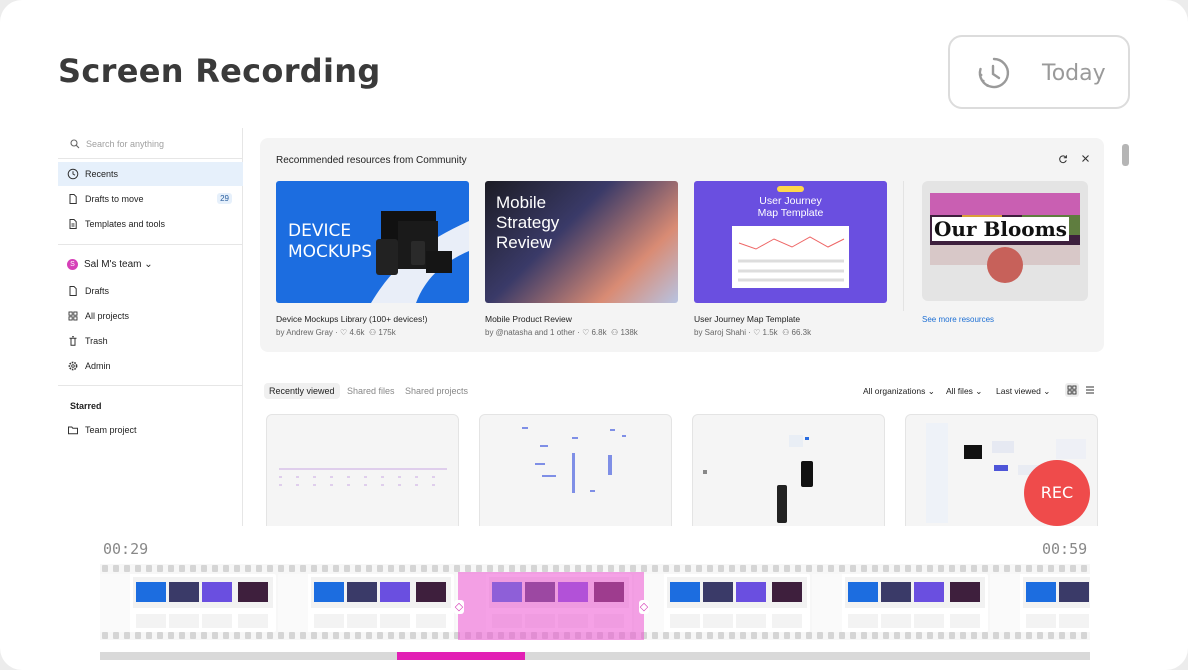 This screenshot has width=1188, height=670. I want to click on likes-count: 4.6k, so click(357, 332).